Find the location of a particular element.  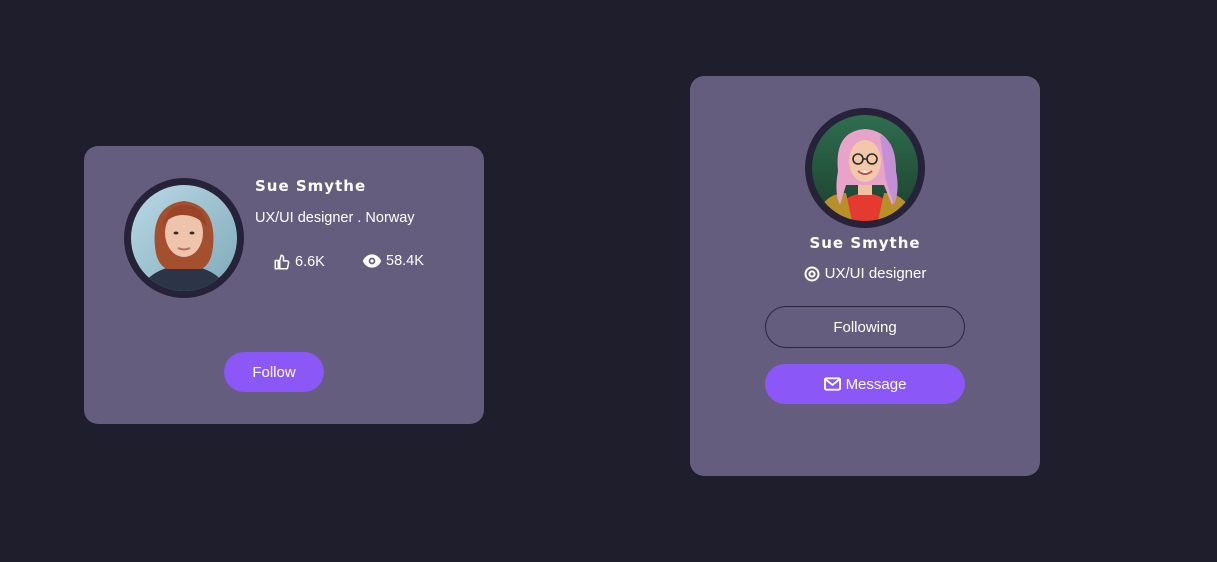

role-text: UX/UI designer is located at coordinates (875, 273).